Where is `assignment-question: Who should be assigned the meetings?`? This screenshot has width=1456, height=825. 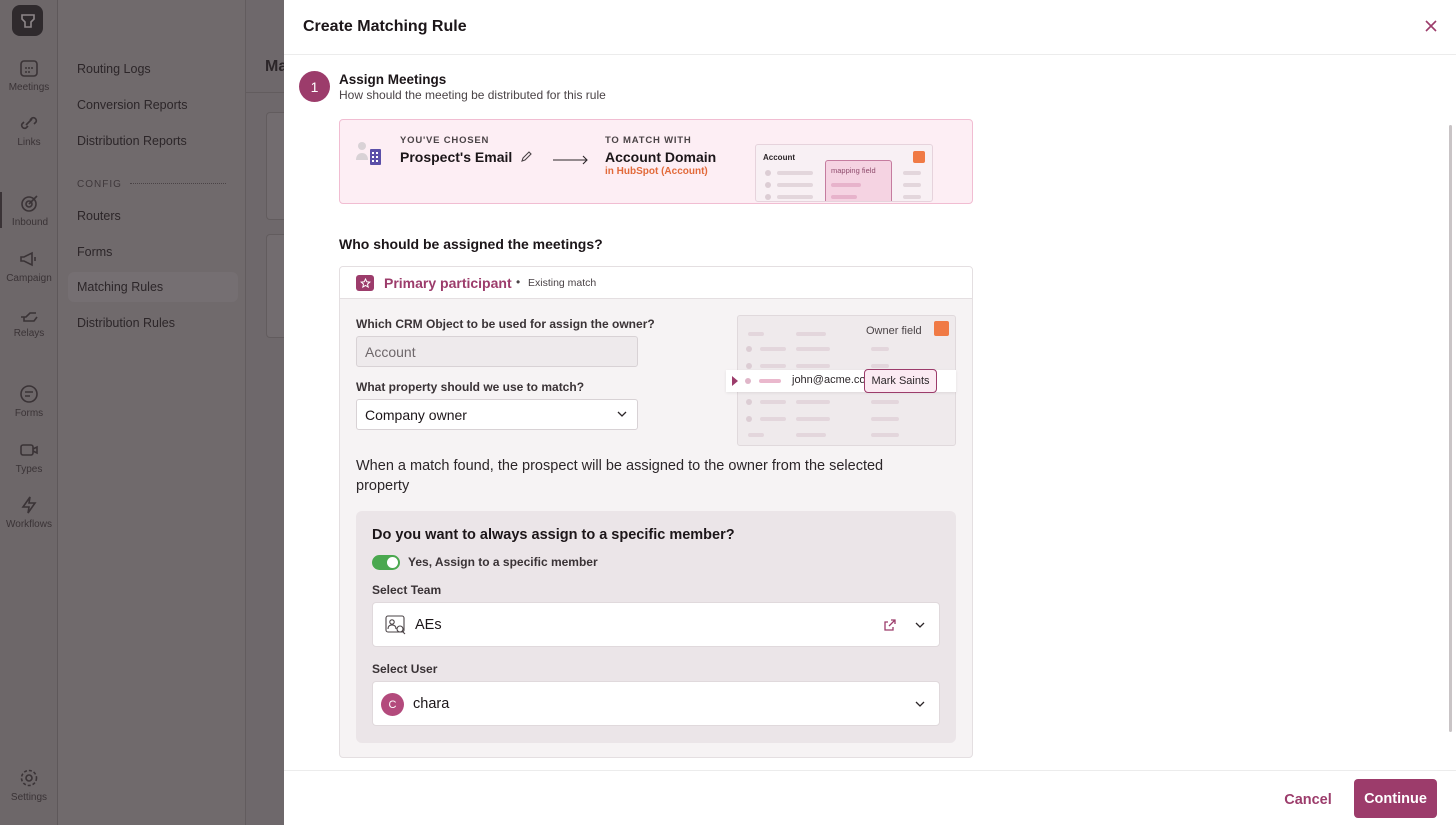 assignment-question: Who should be assigned the meetings? is located at coordinates (471, 244).